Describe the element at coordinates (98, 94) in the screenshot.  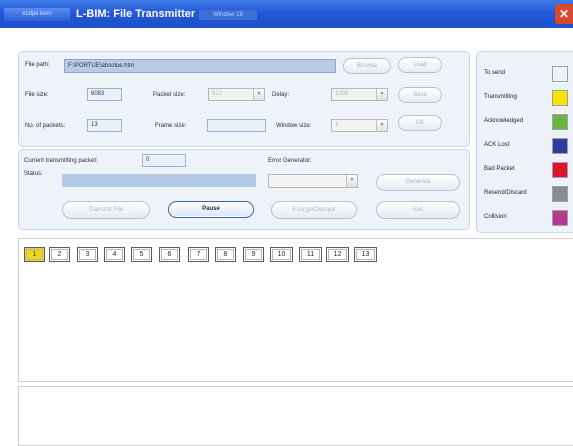
I see `file-size-value: 6083` at that location.